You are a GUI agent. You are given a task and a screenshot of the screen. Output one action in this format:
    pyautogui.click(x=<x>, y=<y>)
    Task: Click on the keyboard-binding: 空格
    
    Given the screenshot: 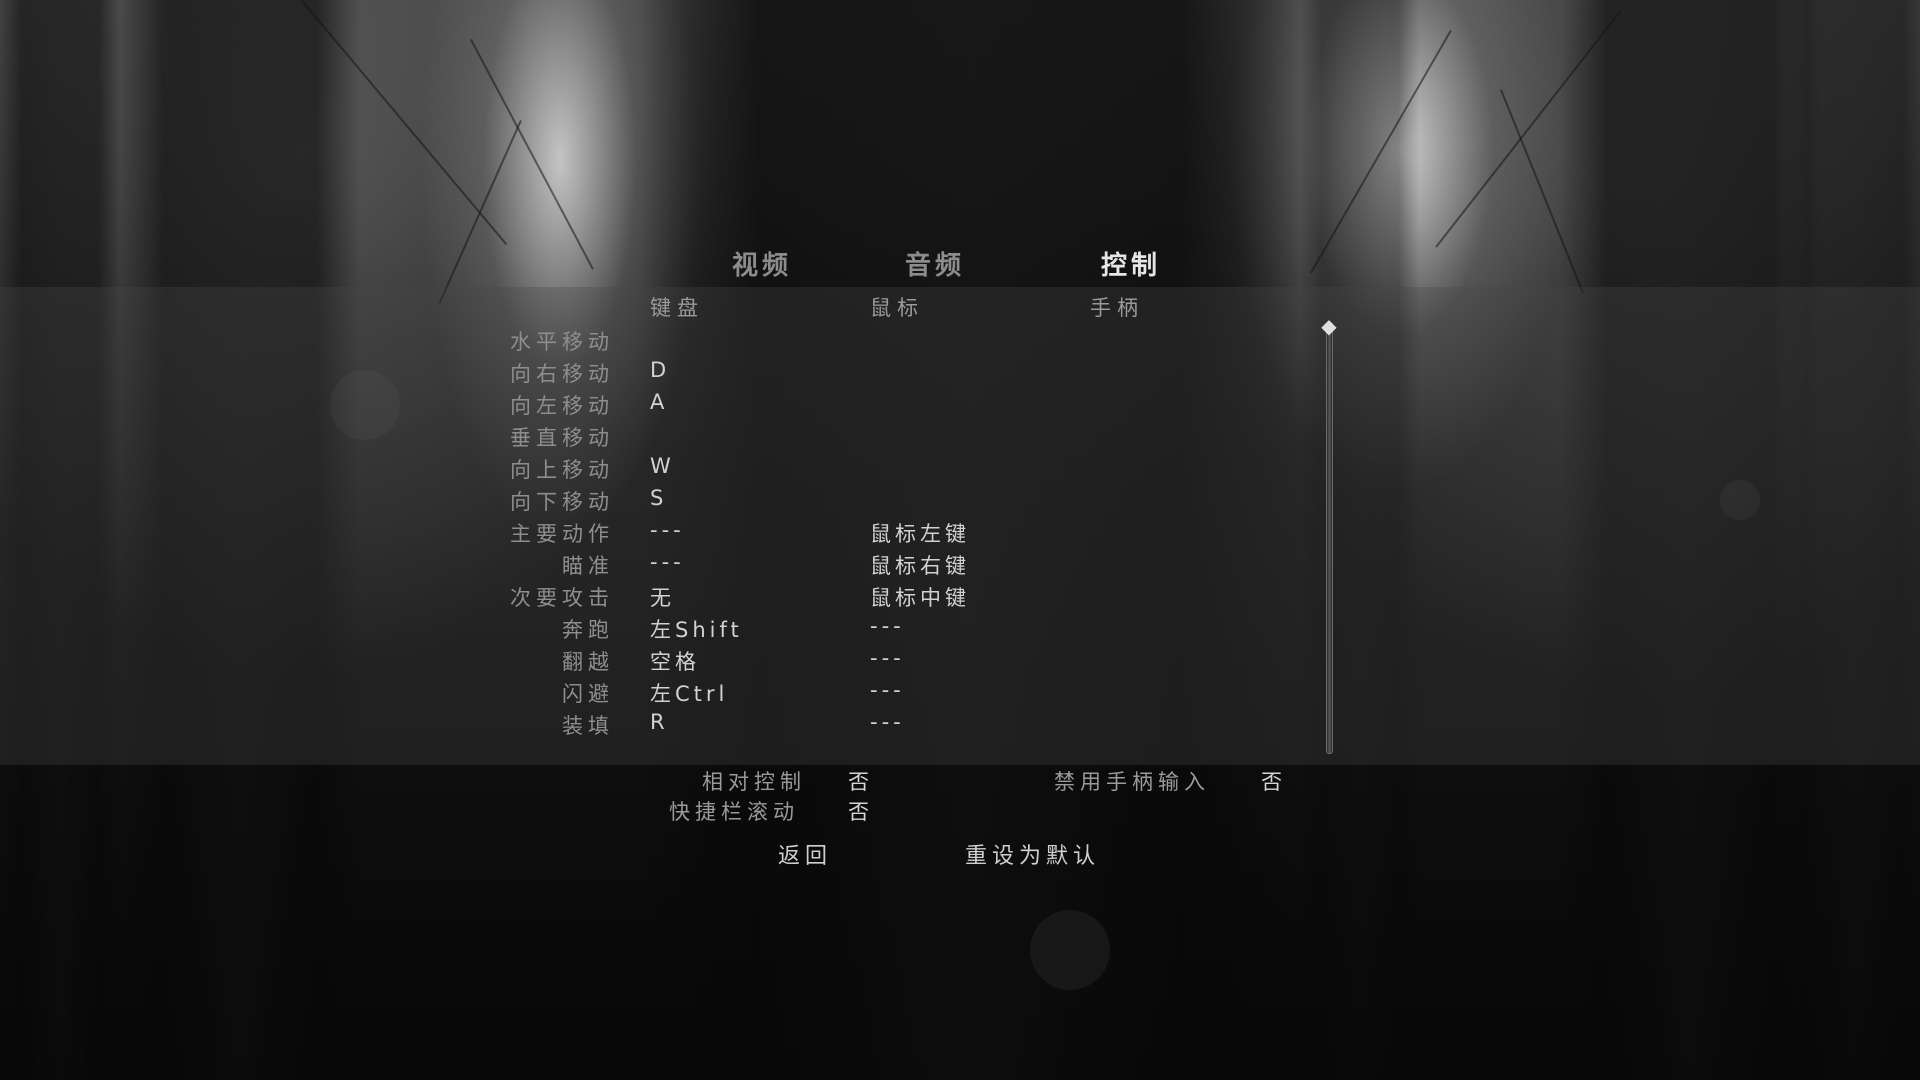 What is the action you would take?
    pyautogui.click(x=675, y=661)
    